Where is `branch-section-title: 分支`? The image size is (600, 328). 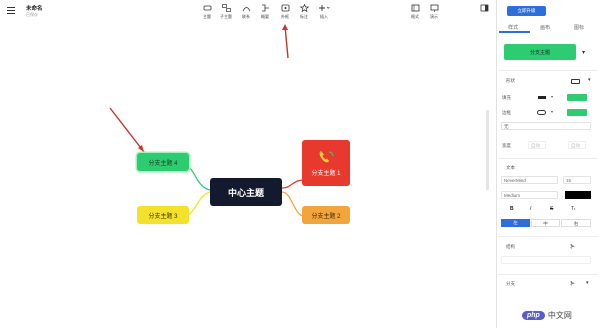
branch-section-title: 分支 is located at coordinates (510, 283).